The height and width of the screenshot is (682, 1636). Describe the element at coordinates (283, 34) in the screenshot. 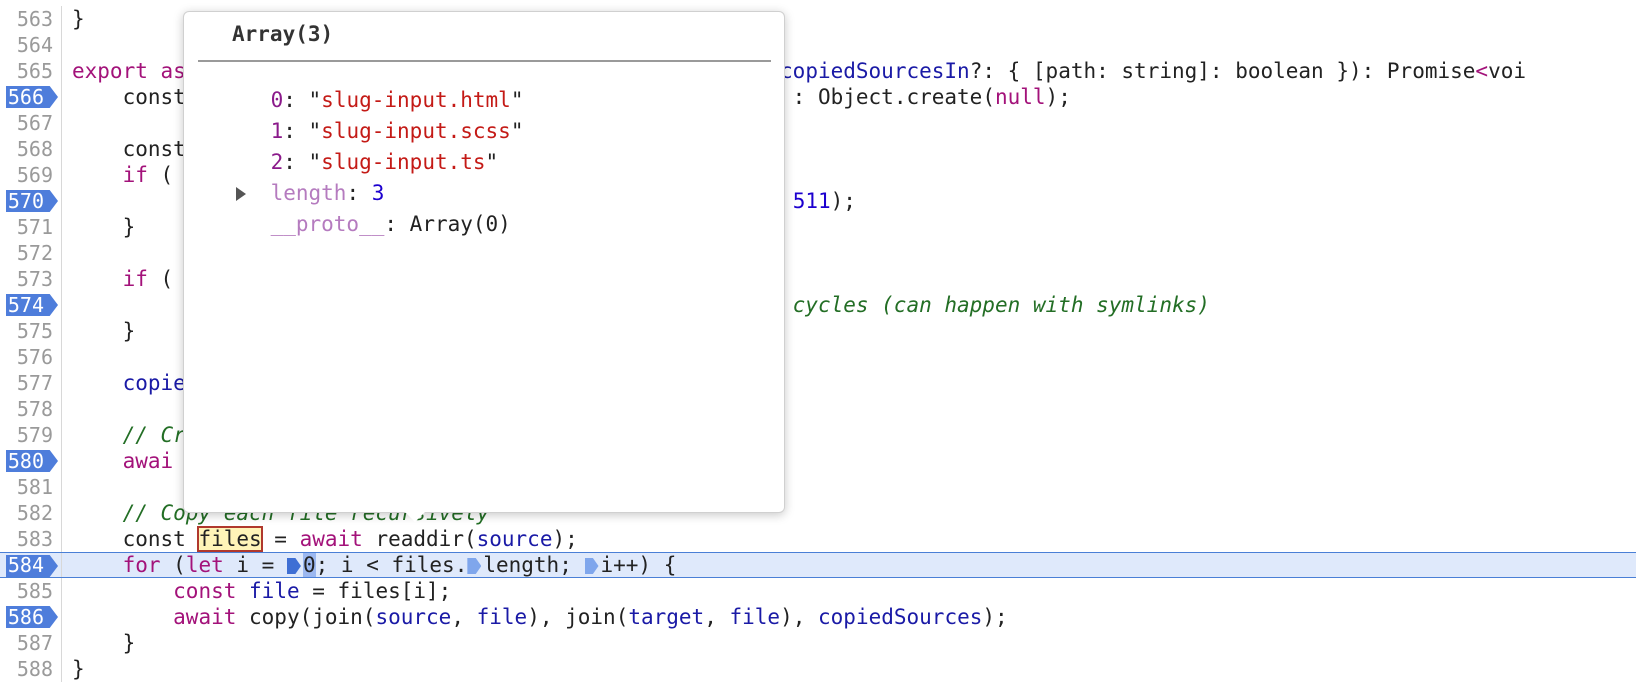

I see `popover-title: Array(3)` at that location.